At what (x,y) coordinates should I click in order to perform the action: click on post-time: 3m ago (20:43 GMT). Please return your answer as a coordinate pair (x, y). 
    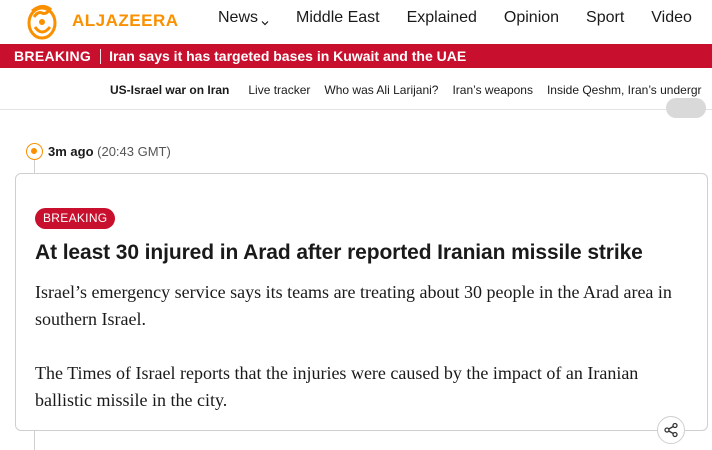
    Looking at the image, I should click on (109, 151).